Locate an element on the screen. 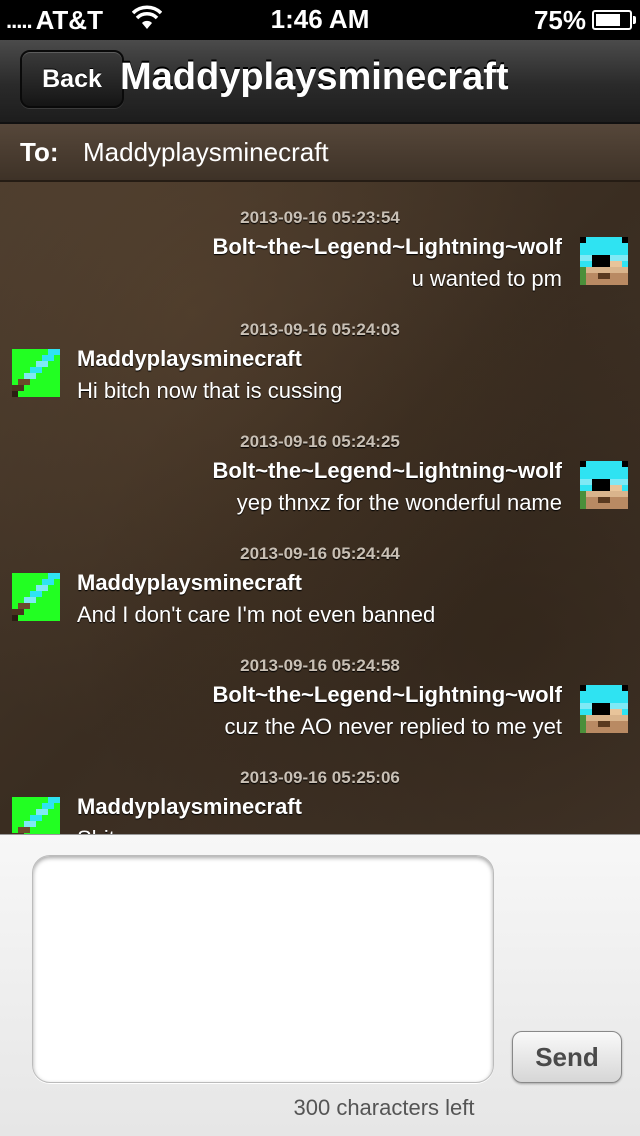 The height and width of the screenshot is (1136, 640). characters-left-counter: 300 characters left is located at coordinates (384, 1107).